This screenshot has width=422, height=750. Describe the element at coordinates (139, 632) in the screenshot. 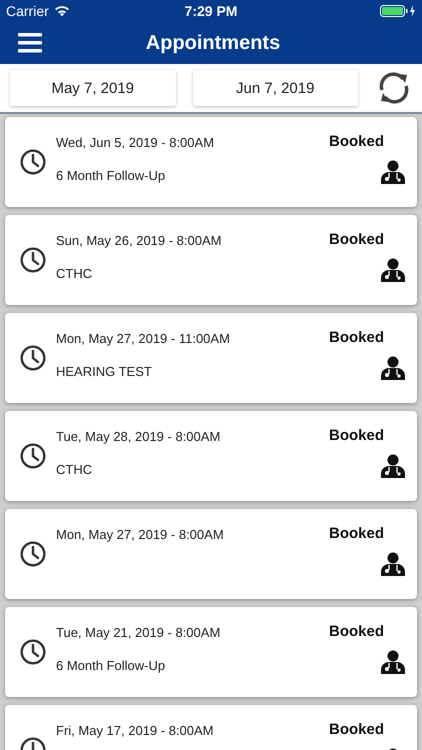

I see `appointment-datetime: Tue, May 21, 2019 - 8:00AM` at that location.